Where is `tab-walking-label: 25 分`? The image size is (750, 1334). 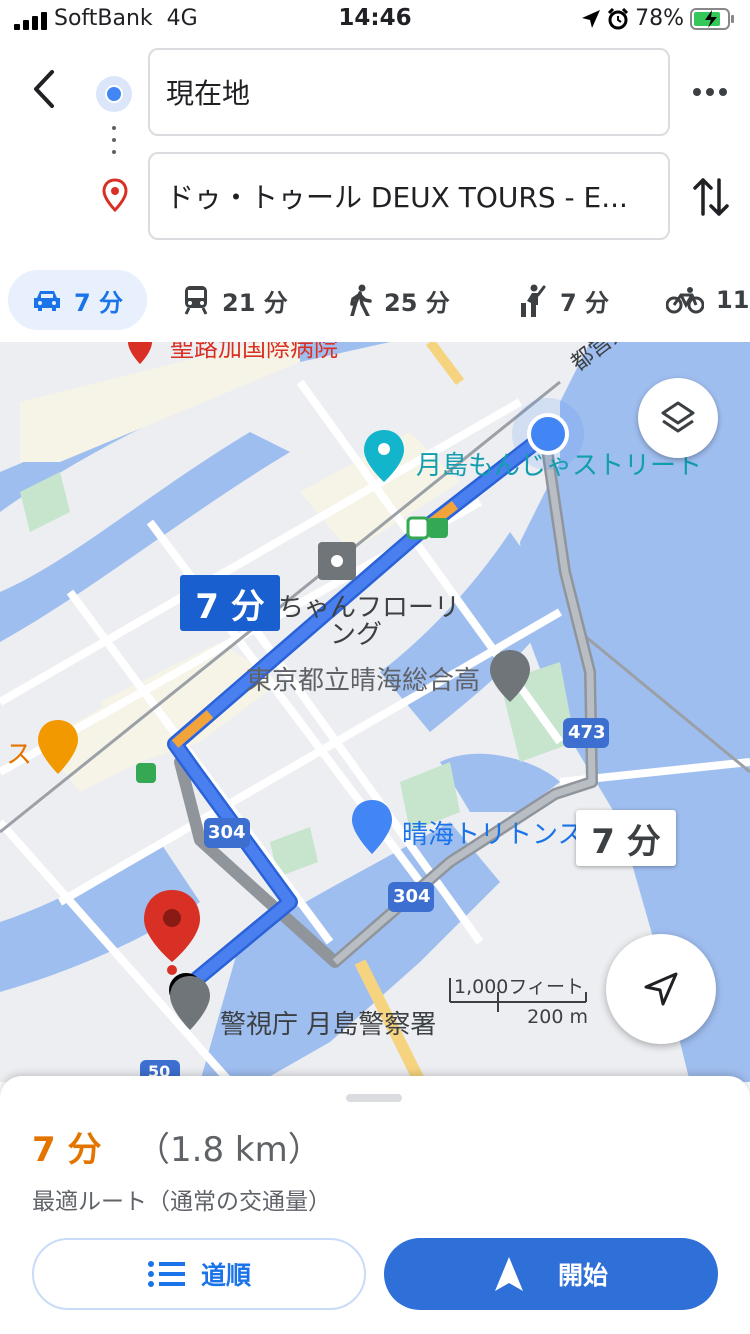 tab-walking-label: 25 分 is located at coordinates (417, 302).